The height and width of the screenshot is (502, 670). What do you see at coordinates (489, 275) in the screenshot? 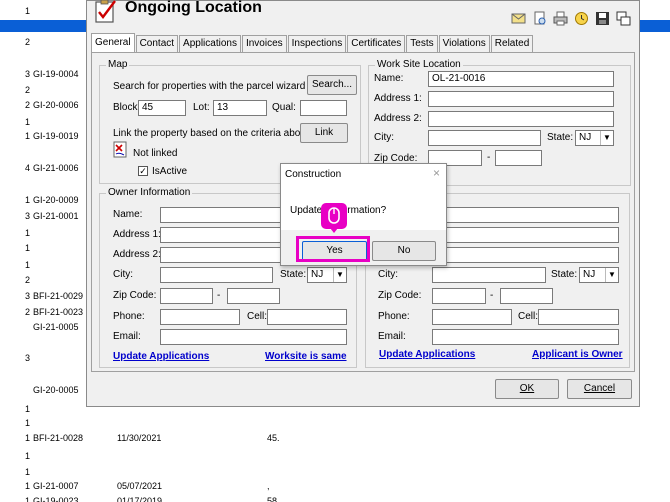
I see `applicant-city-field` at bounding box center [489, 275].